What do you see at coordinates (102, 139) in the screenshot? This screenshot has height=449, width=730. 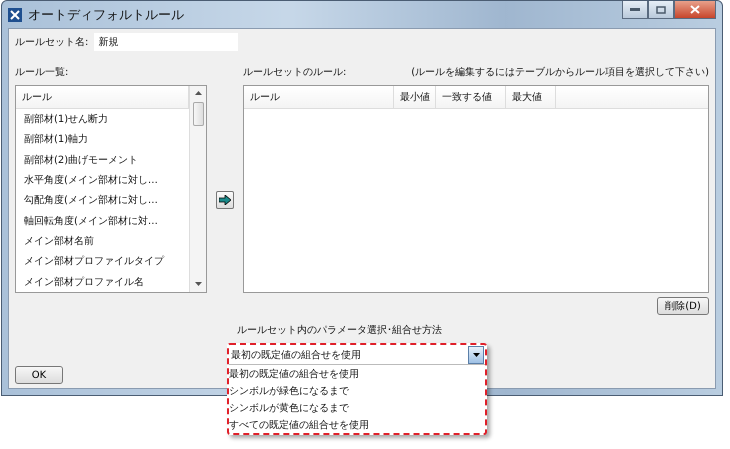 I see `rule-list-item: 副部材(1)軸力` at bounding box center [102, 139].